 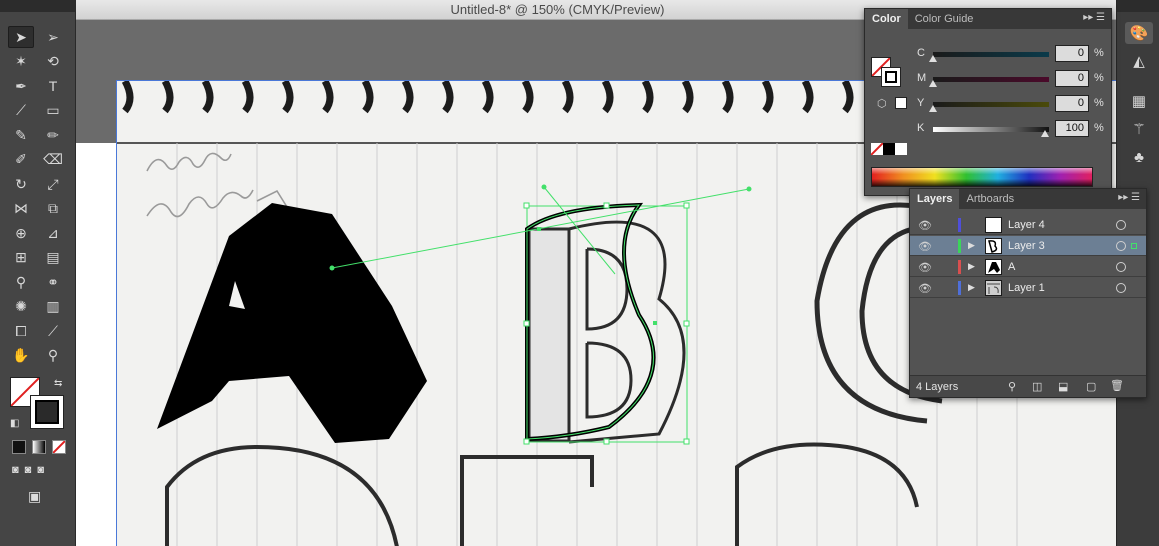 What do you see at coordinates (37, 6) in the screenshot?
I see `tools-panel-header` at bounding box center [37, 6].